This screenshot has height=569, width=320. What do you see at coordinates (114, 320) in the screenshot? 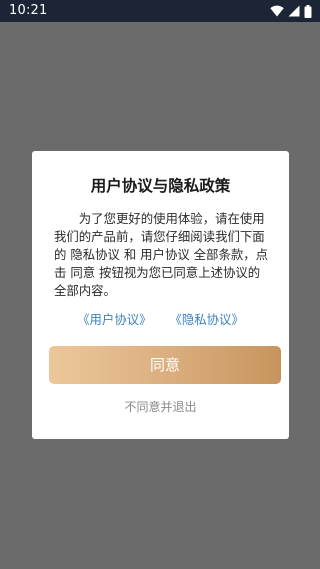
I see `user-agreement-link: 《用户协议》` at bounding box center [114, 320].